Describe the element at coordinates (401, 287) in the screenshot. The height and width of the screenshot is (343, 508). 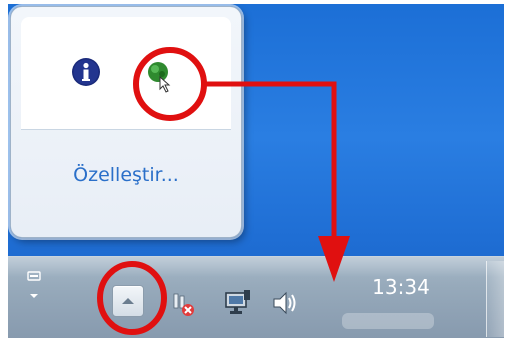
I see `clock-time: 13:34` at that location.